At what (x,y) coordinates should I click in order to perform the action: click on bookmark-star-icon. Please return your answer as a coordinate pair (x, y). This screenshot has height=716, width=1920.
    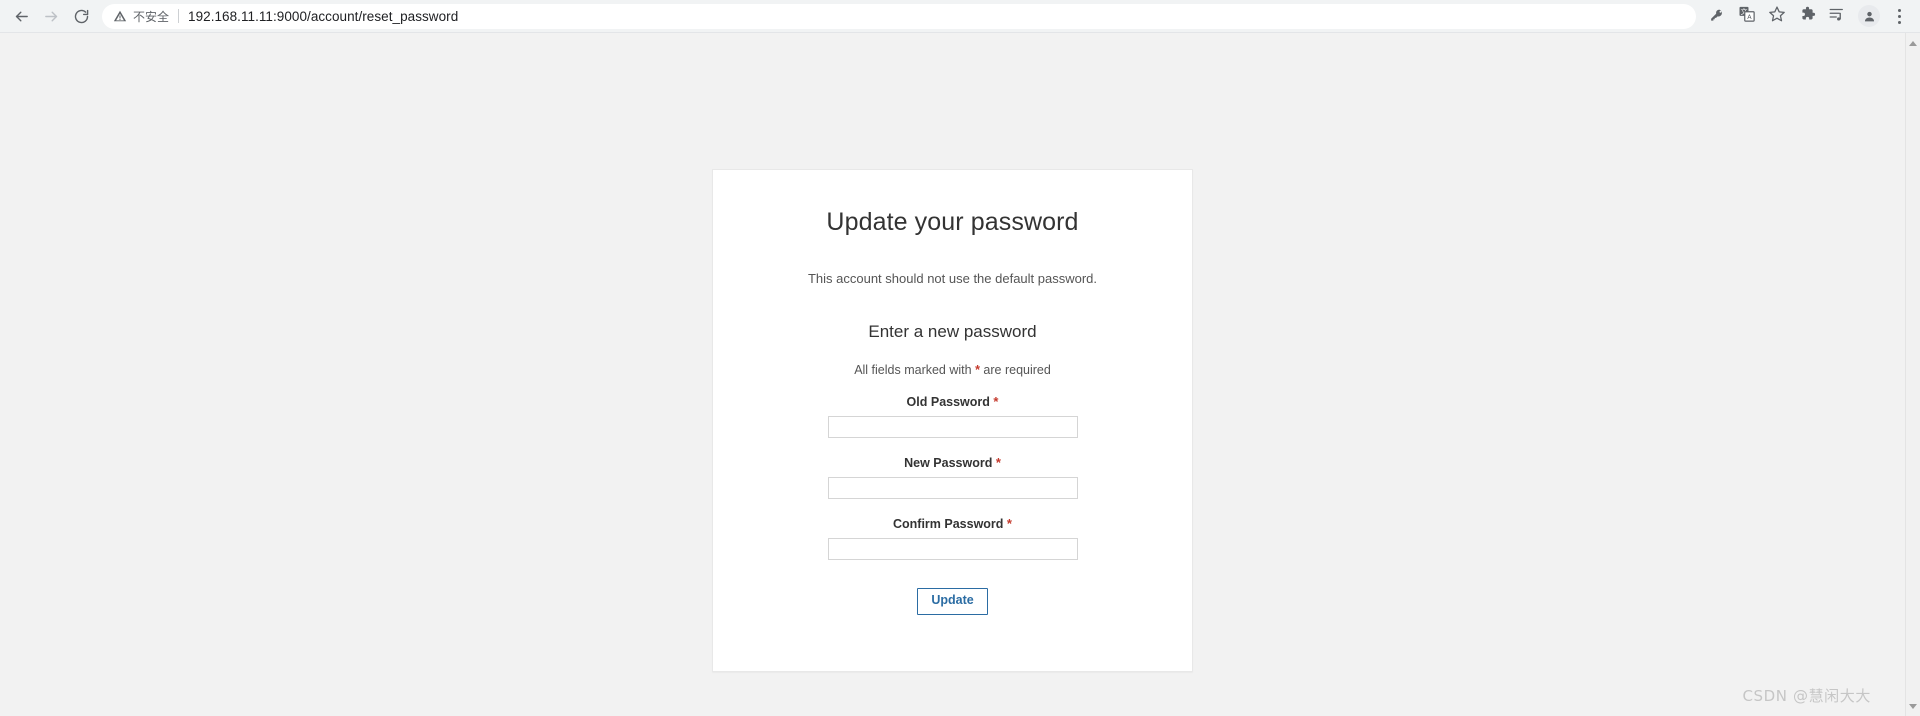
    Looking at the image, I should click on (1777, 16).